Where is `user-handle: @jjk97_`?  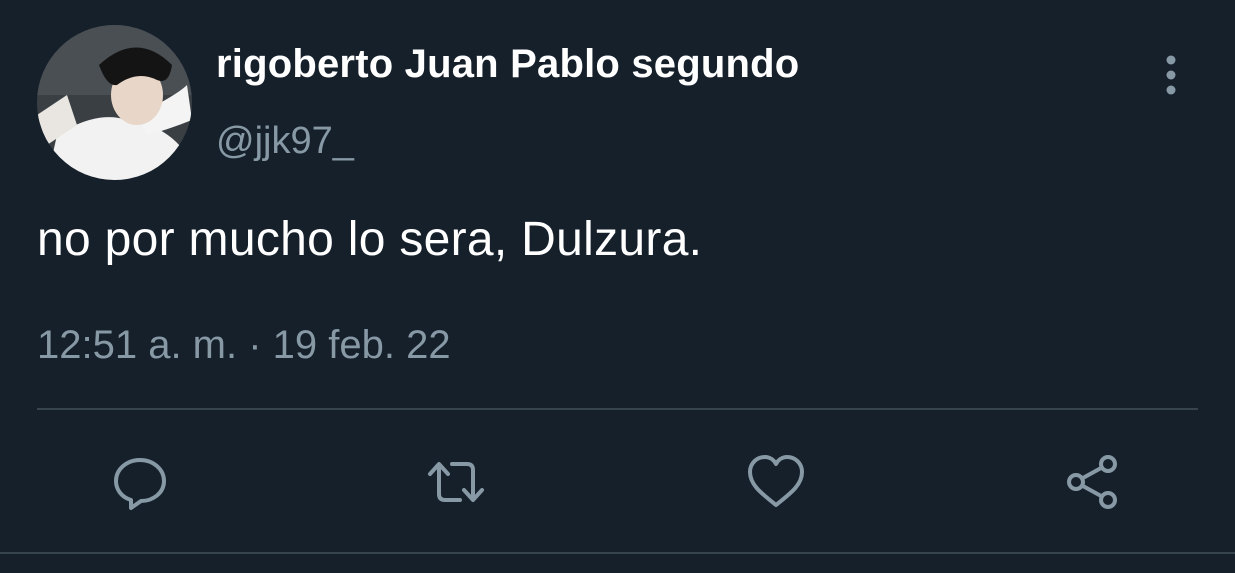
user-handle: @jjk97_ is located at coordinates (285, 141).